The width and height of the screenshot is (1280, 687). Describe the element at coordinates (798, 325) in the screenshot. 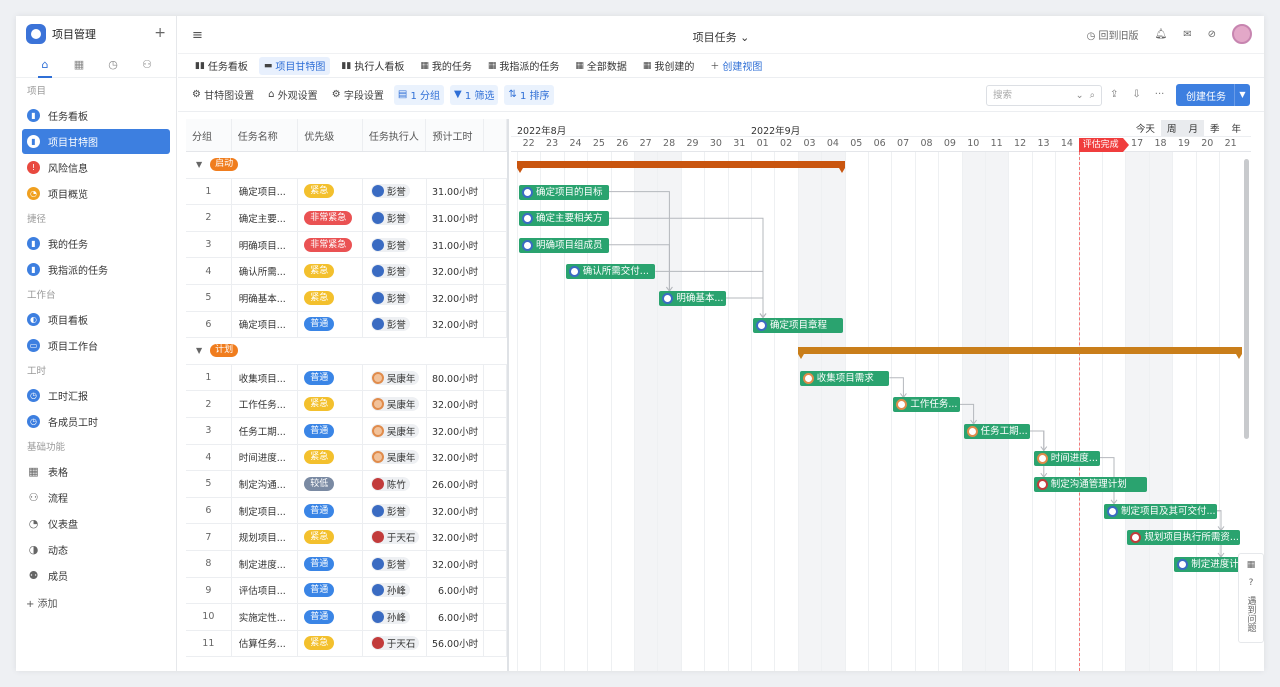

I see `task-bar: 确定项目章程` at that location.